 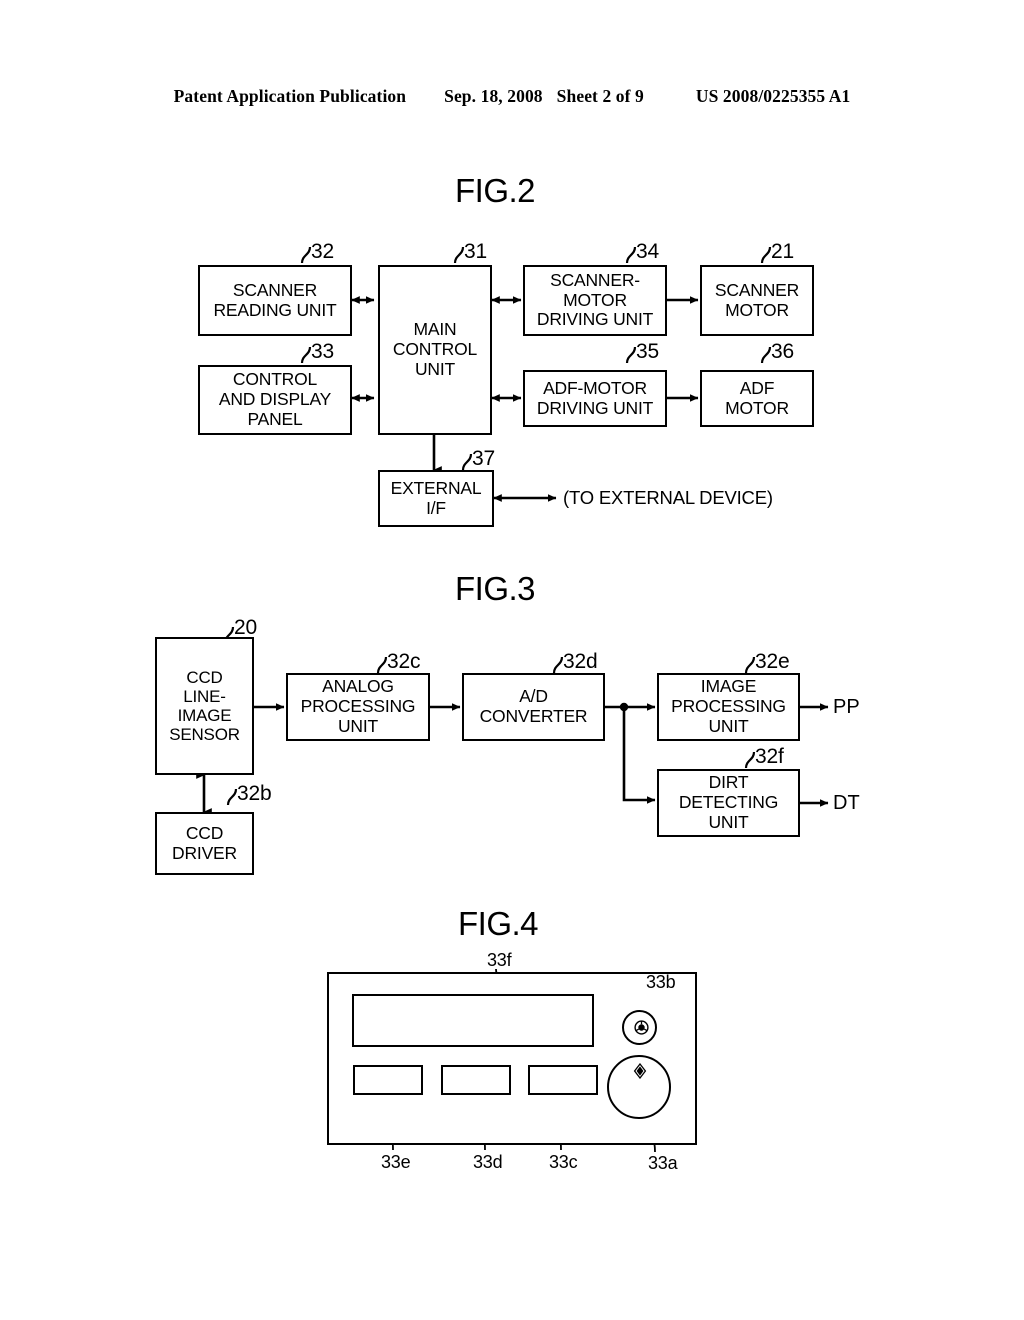 What do you see at coordinates (322, 351) in the screenshot?
I see `ref-33: 33` at bounding box center [322, 351].